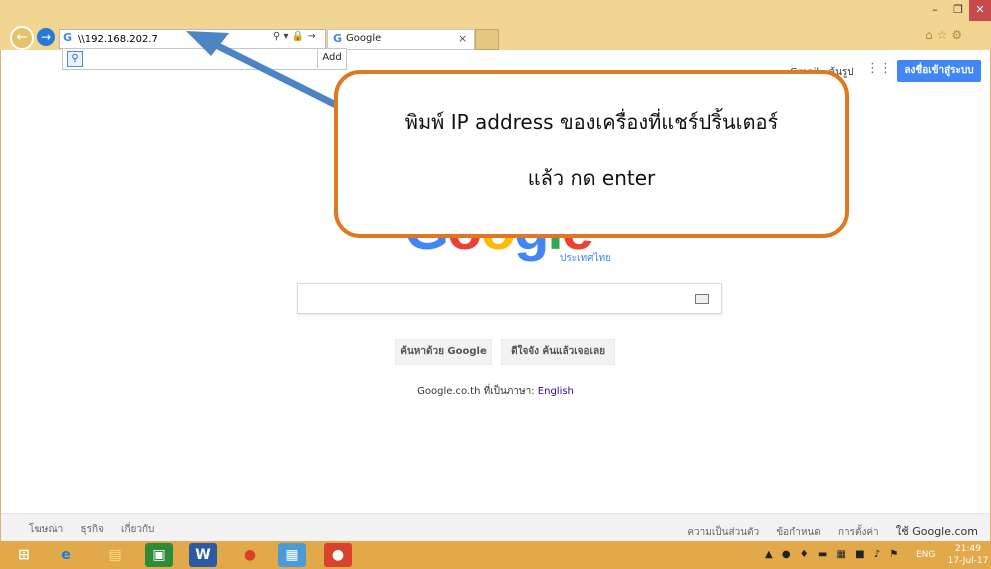  What do you see at coordinates (968, 555) in the screenshot?
I see `clock: 21:49 17-Jul-17` at bounding box center [968, 555].